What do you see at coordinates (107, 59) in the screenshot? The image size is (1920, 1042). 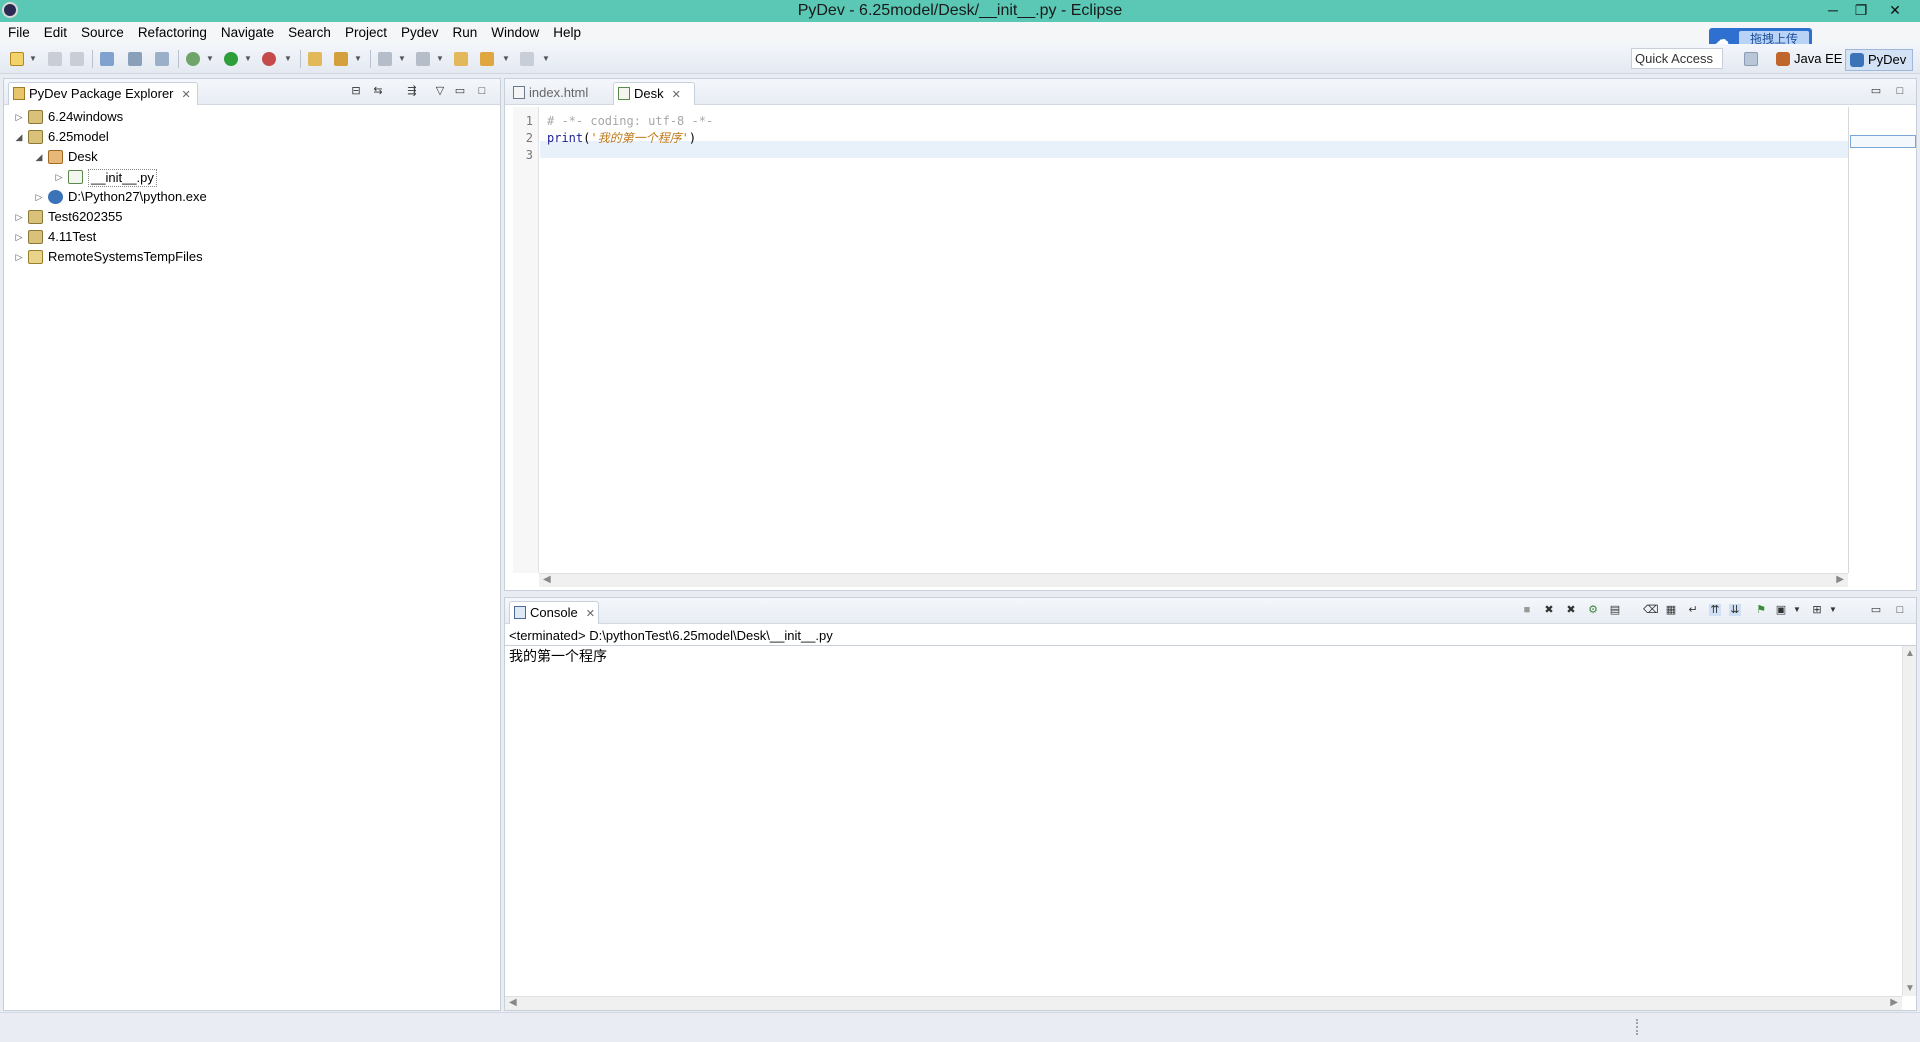 I see `terminal-icon` at bounding box center [107, 59].